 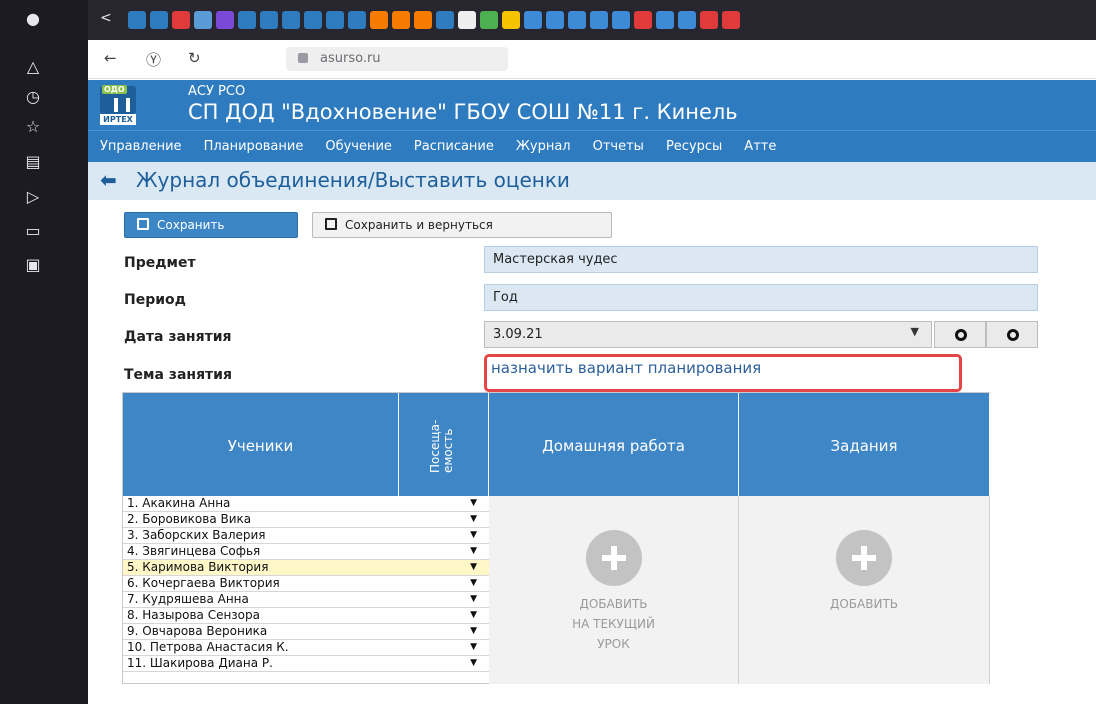 What do you see at coordinates (143, 224) in the screenshot?
I see `save-icon` at bounding box center [143, 224].